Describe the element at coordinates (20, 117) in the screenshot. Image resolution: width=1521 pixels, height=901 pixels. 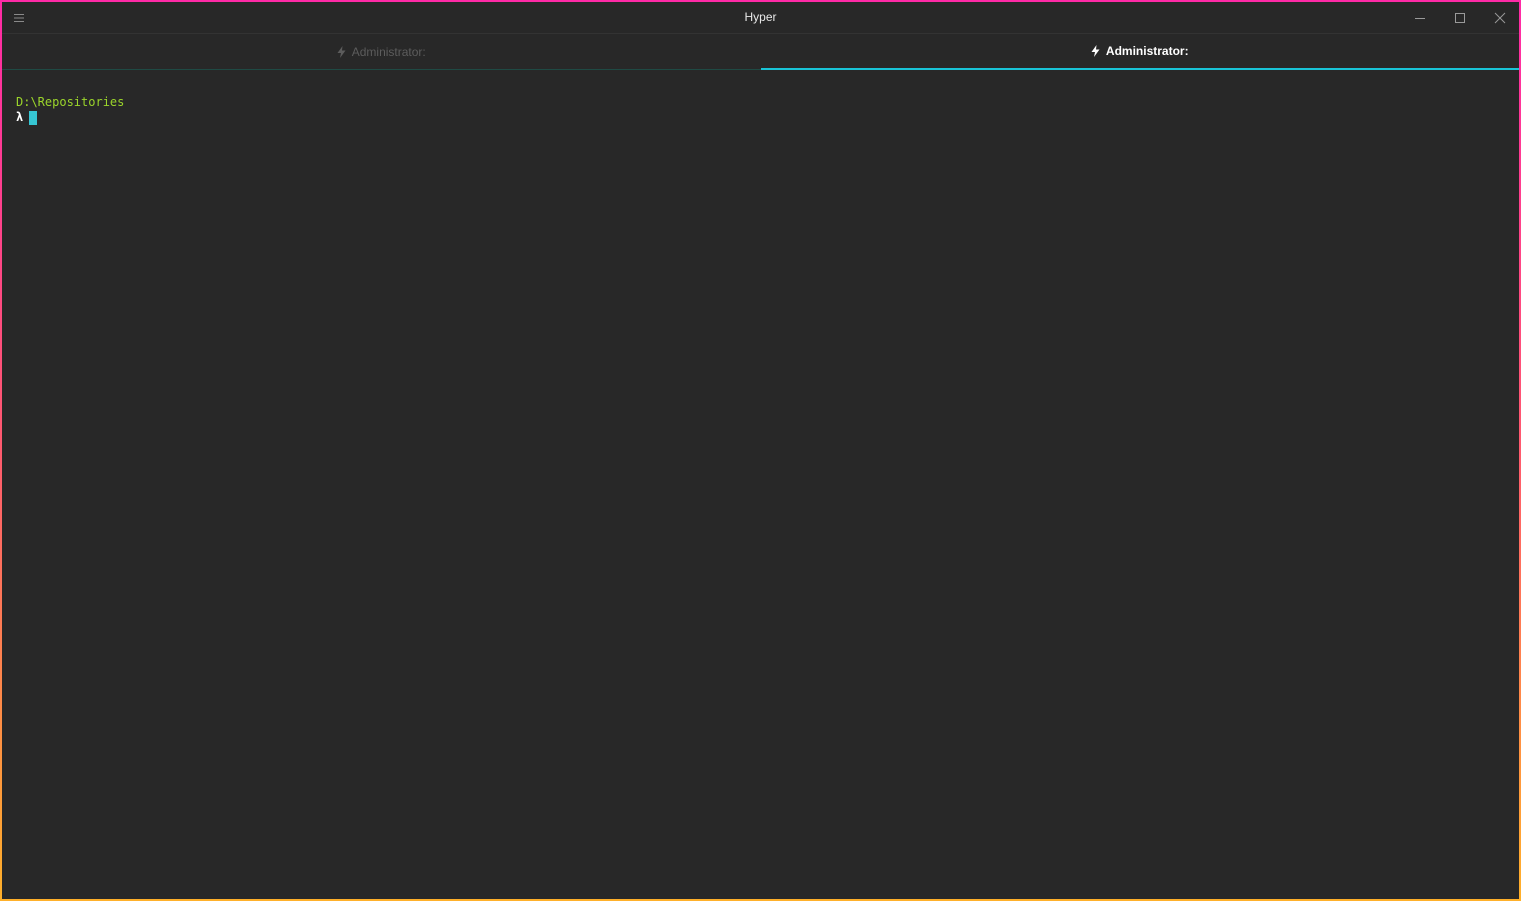
I see `prompt-symbol: λ` at that location.